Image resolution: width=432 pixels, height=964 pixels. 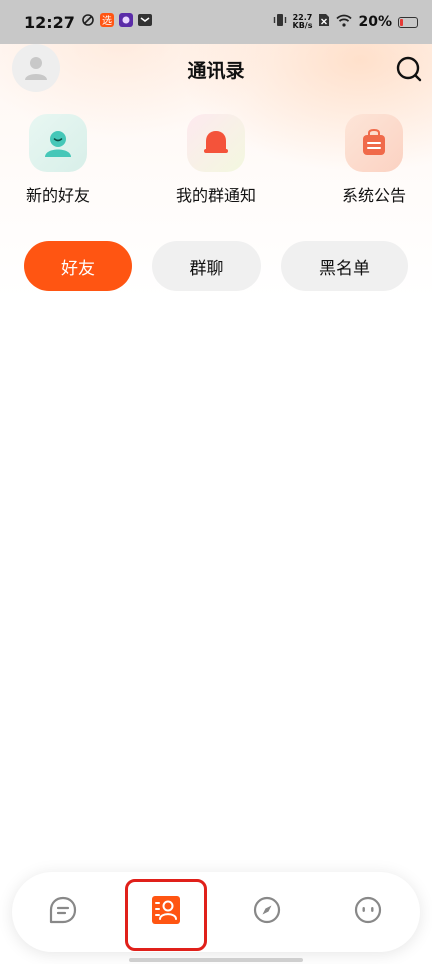 I want to click on compass-icon, so click(x=267, y=912).